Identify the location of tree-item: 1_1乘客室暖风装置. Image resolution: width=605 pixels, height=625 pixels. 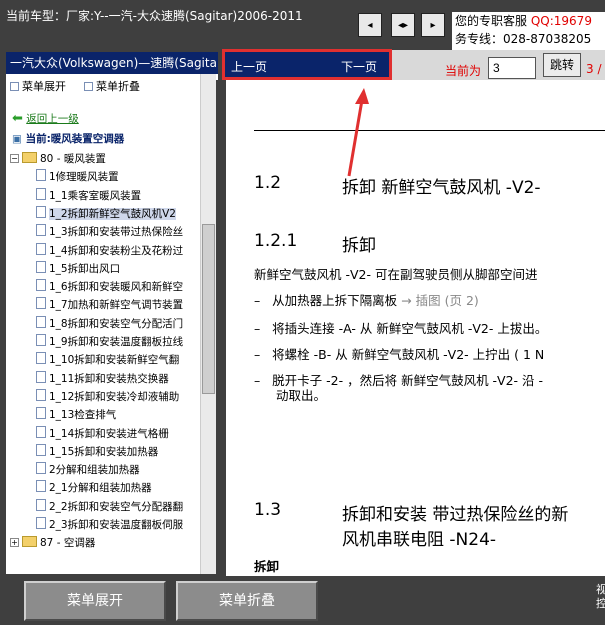
(88, 196).